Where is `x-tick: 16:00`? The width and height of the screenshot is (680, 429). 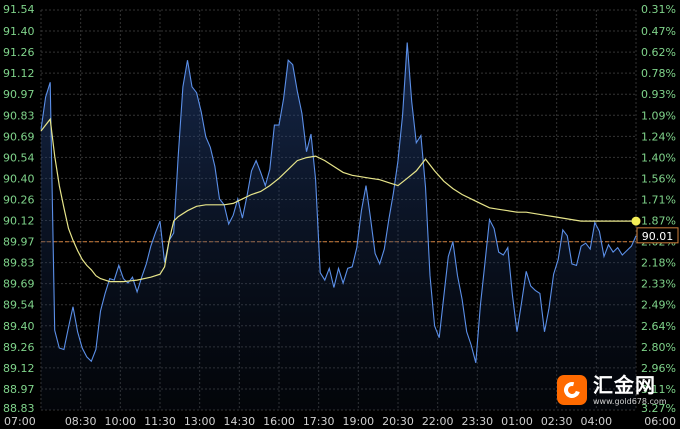 x-tick: 16:00 is located at coordinates (279, 421).